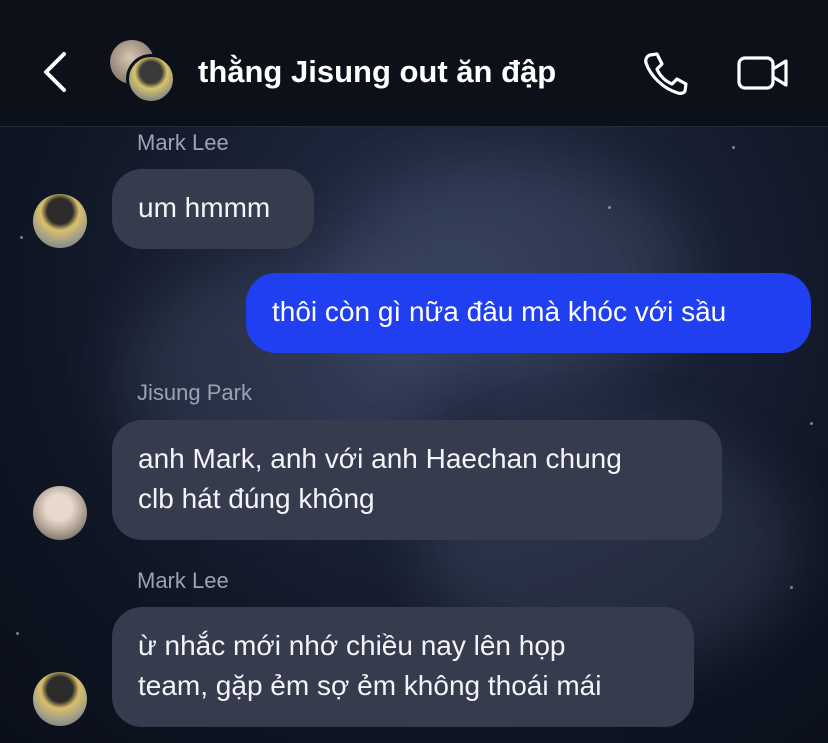 The image size is (828, 743). I want to click on group-avatar, so click(145, 72).